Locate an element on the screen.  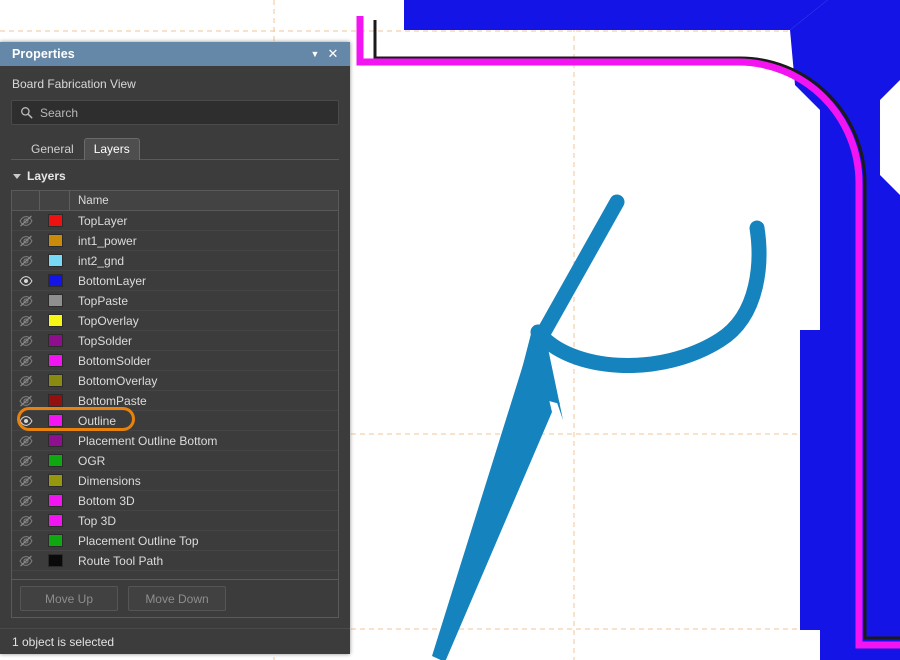
panel-title: Properties is located at coordinates (43, 54).